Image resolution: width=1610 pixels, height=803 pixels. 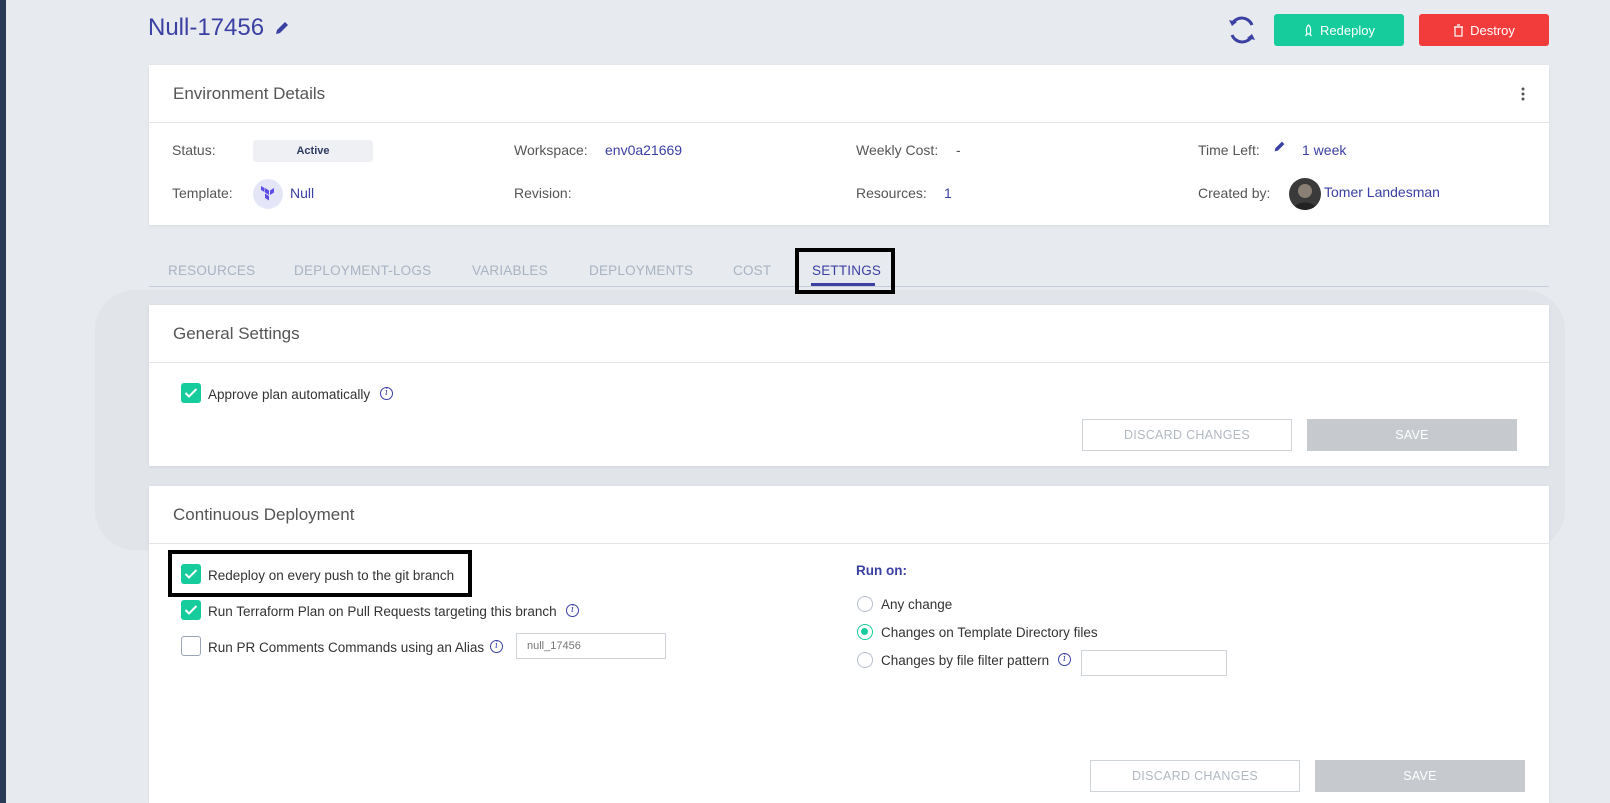 I want to click on left-edge-strip, so click(x=3, y=401).